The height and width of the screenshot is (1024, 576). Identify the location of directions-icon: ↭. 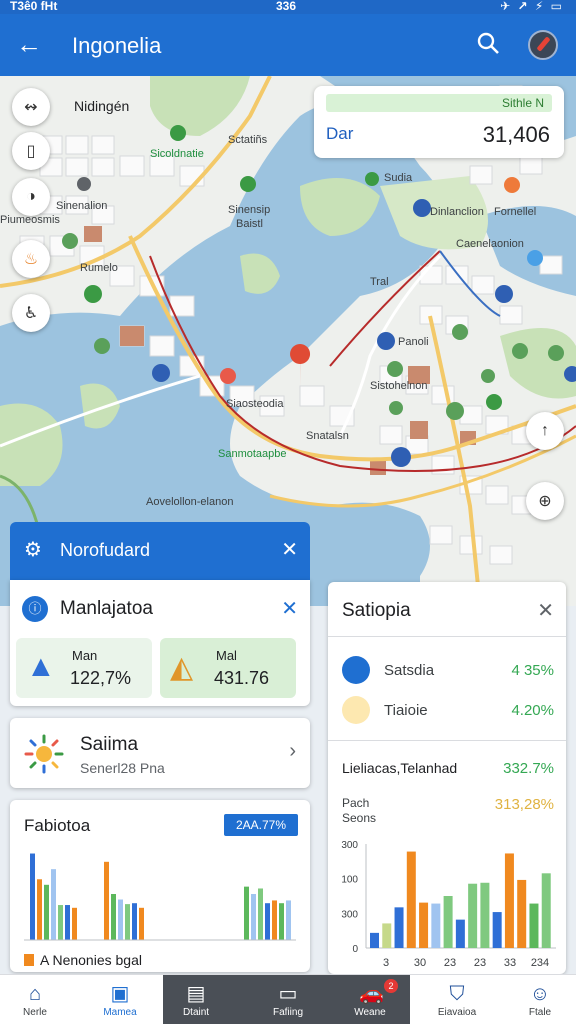
(31, 107).